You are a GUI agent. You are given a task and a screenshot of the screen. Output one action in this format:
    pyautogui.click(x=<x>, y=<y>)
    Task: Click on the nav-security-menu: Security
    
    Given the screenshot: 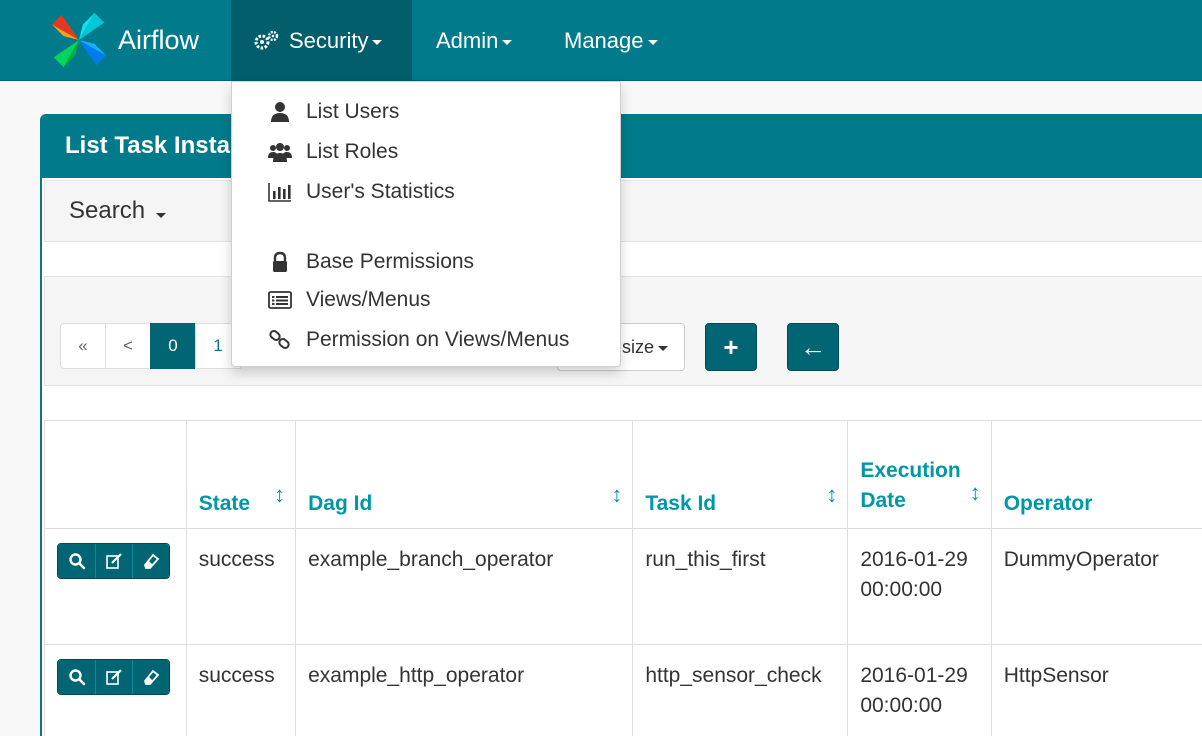 What is the action you would take?
    pyautogui.click(x=321, y=40)
    